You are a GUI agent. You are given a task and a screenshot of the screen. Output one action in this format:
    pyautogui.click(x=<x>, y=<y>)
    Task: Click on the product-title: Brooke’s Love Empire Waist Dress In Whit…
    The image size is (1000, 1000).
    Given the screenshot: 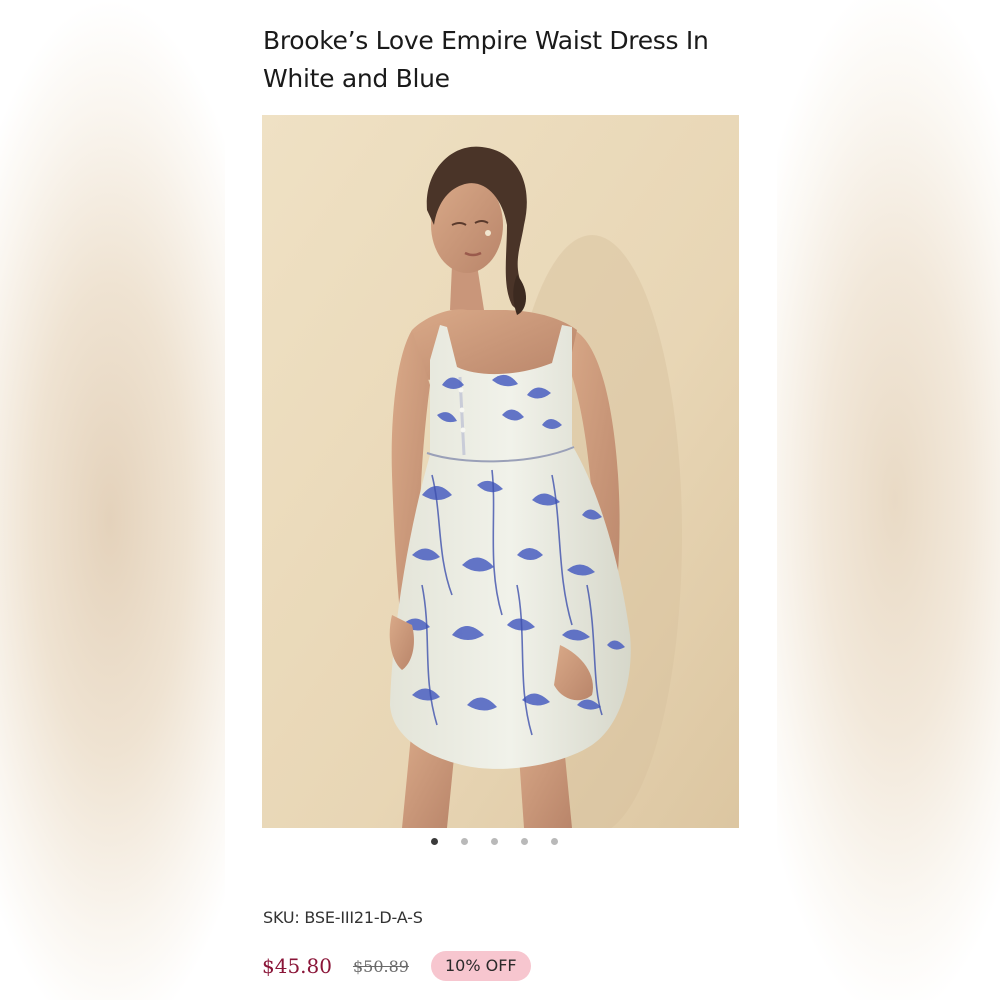 What is the action you would take?
    pyautogui.click(x=486, y=59)
    